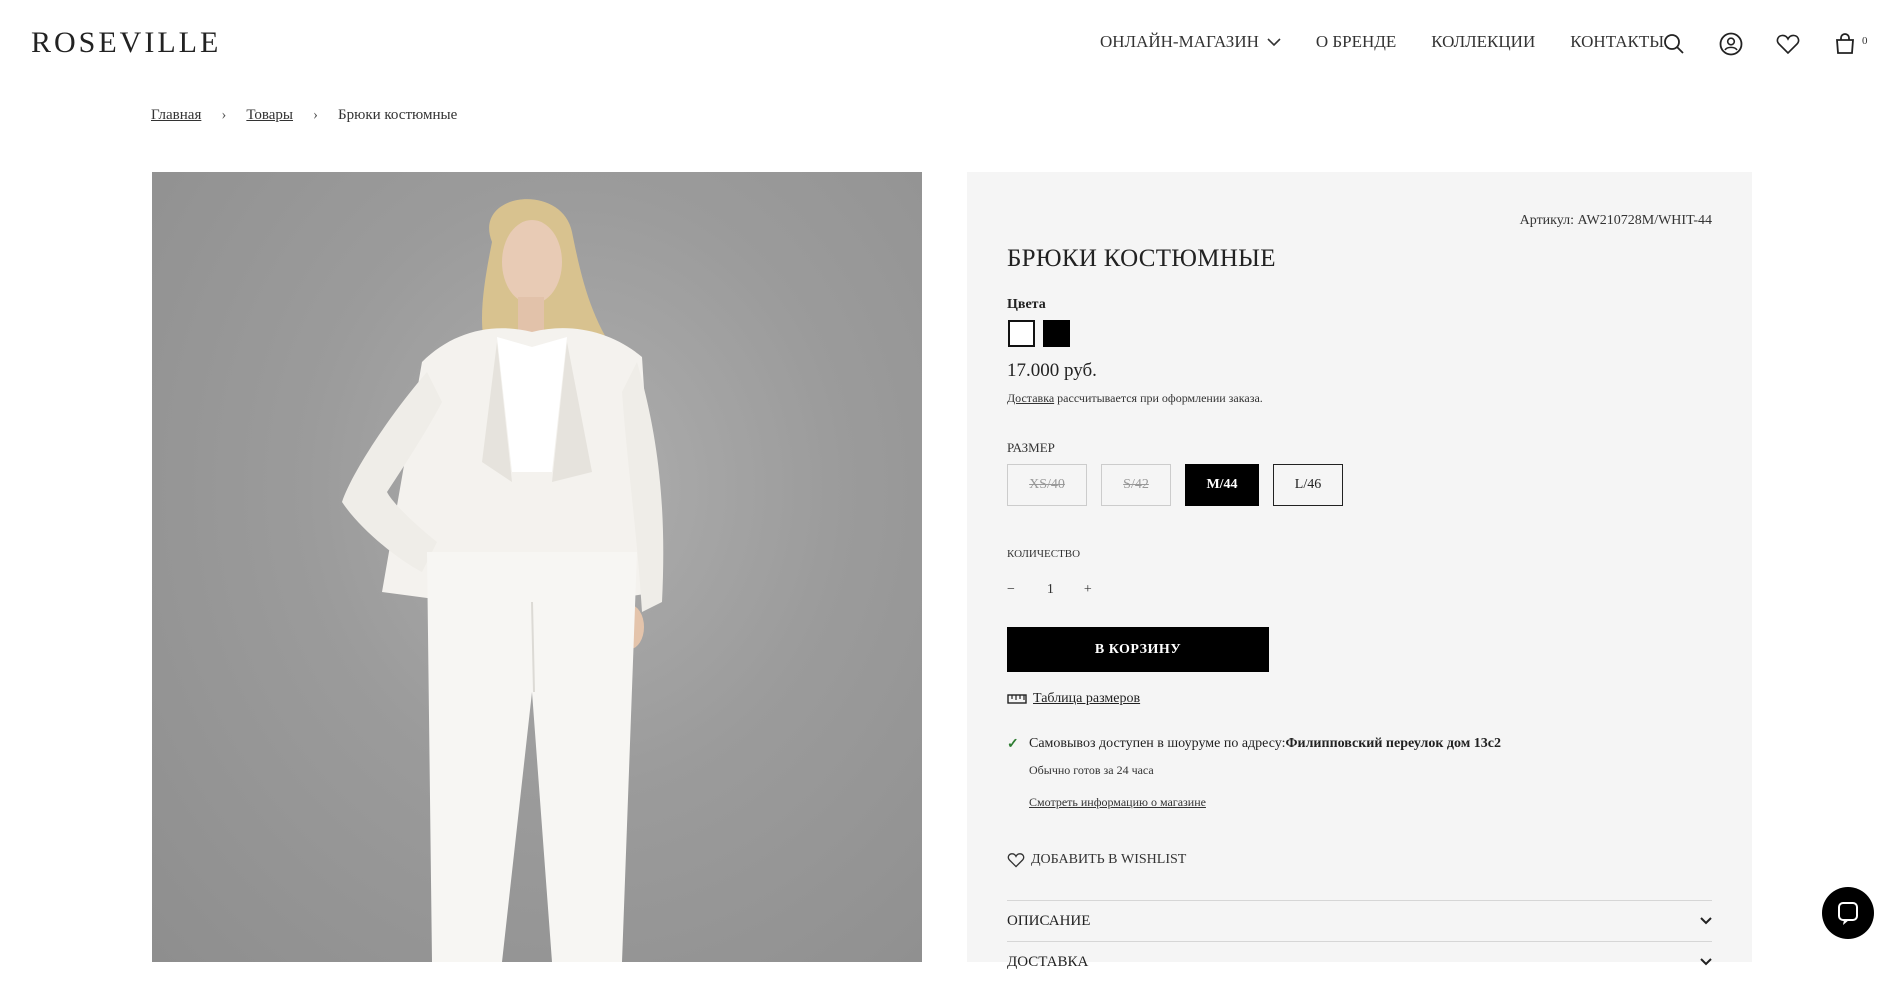 This screenshot has width=1897, height=982. What do you see at coordinates (1088, 590) in the screenshot?
I see `quantity-increase-button: +` at bounding box center [1088, 590].